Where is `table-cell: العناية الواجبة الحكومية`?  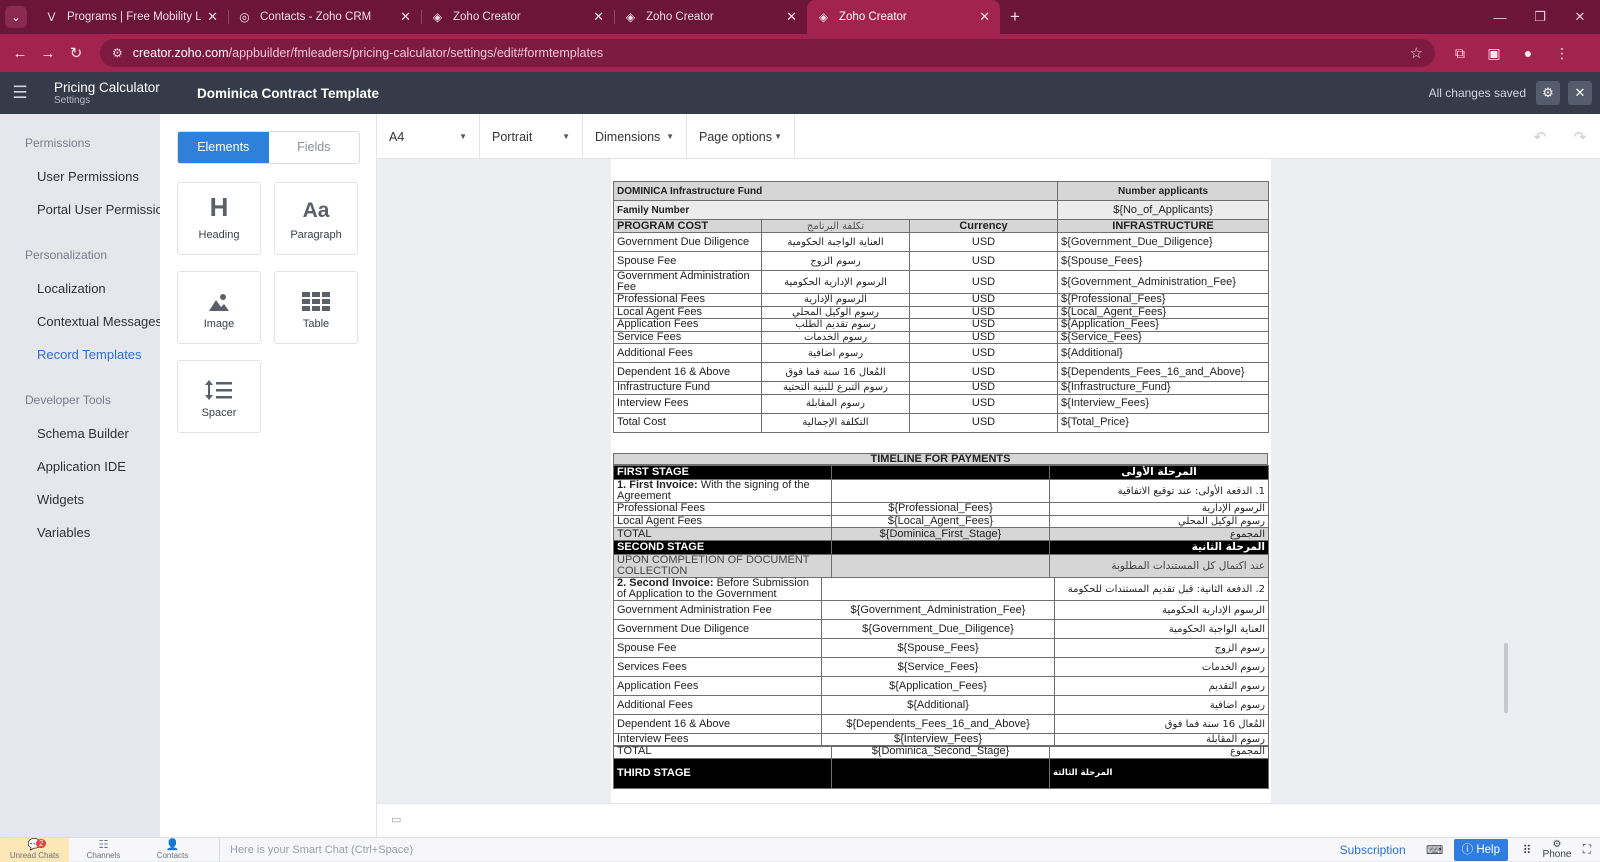
table-cell: العناية الواجبة الحكومية is located at coordinates (1161, 629).